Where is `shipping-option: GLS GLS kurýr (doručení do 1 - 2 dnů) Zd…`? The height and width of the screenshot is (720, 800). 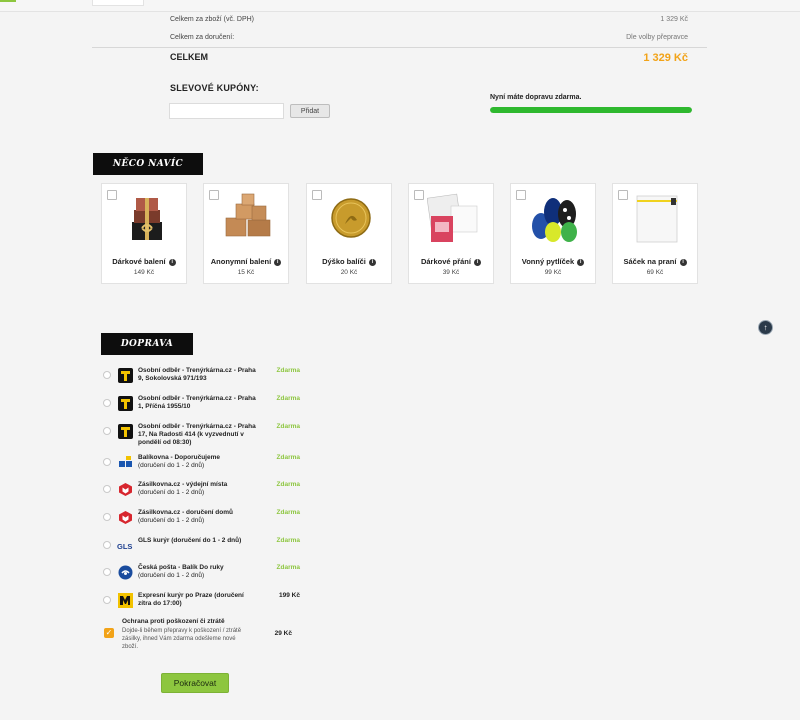
shipping-option: GLS GLS kurýr (doručení do 1 - 2 dnů) Zd… is located at coordinates (200, 545).